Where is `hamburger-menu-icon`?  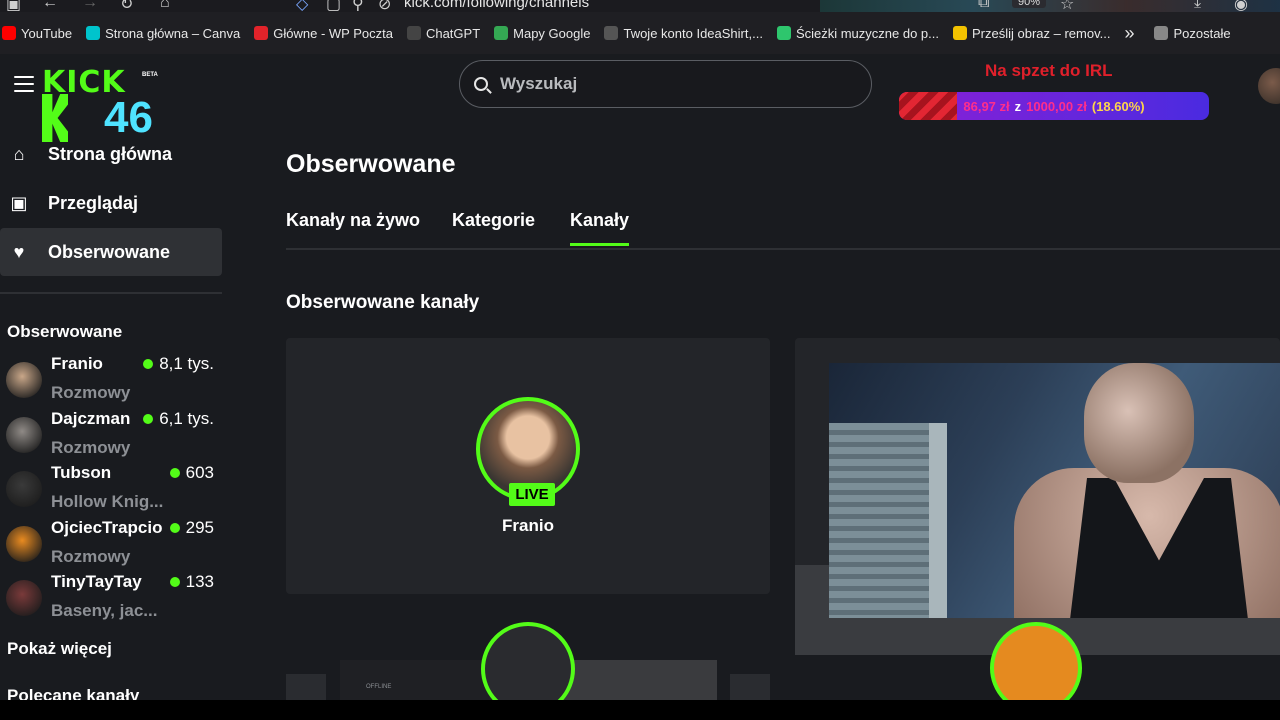
hamburger-menu-icon is located at coordinates (24, 84).